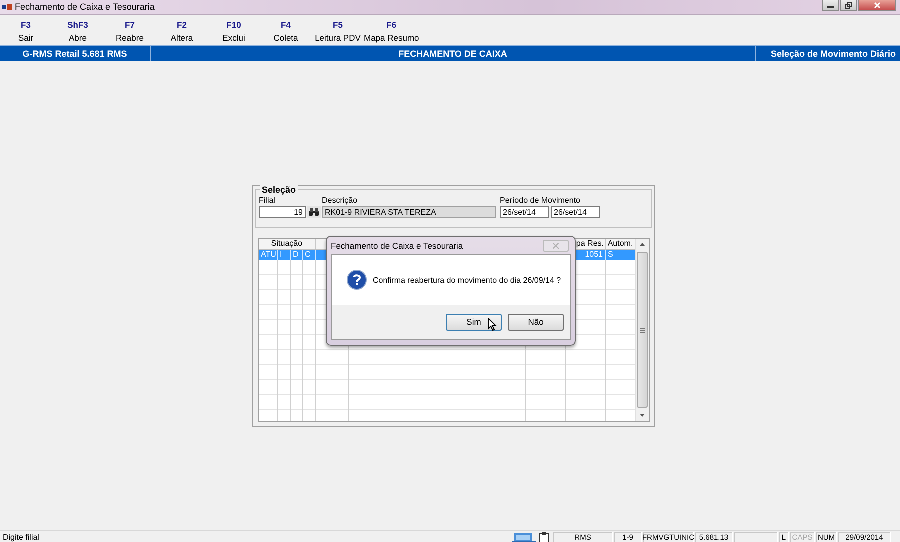 Image resolution: width=900 pixels, height=542 pixels. I want to click on table-cell: D, so click(297, 255).